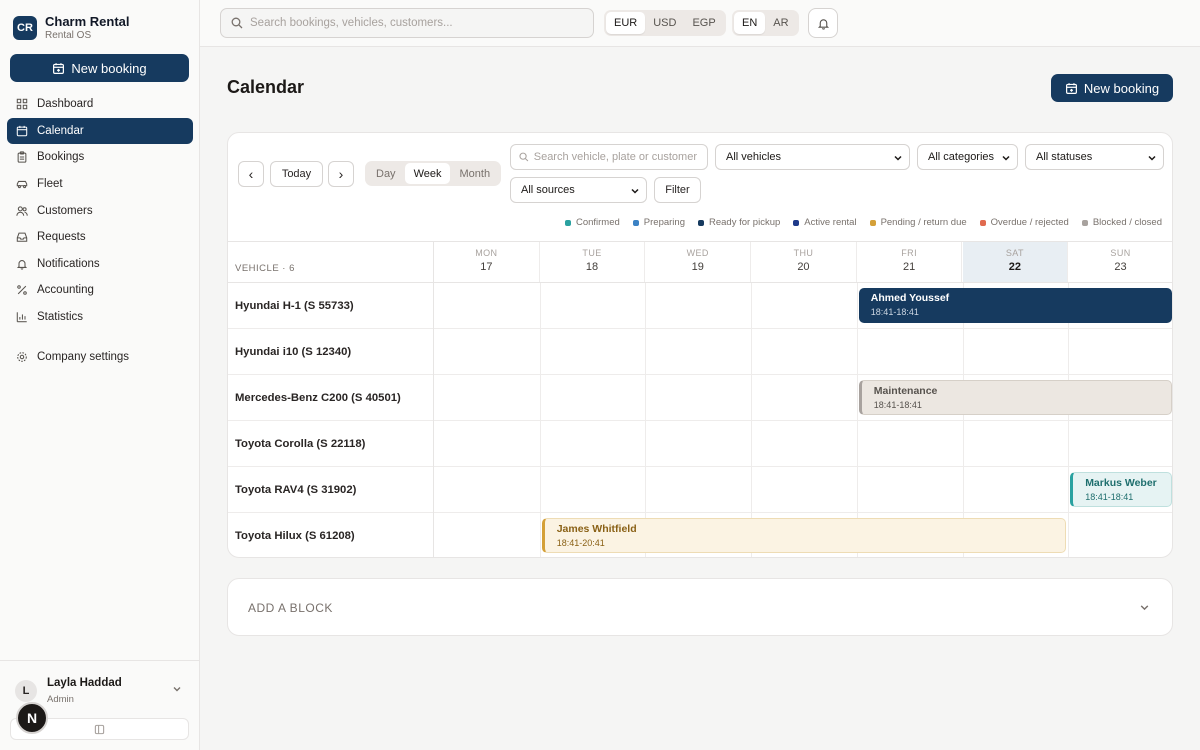 The height and width of the screenshot is (750, 1200). Describe the element at coordinates (780, 23) in the screenshot. I see `language-option-ar: AR` at that location.